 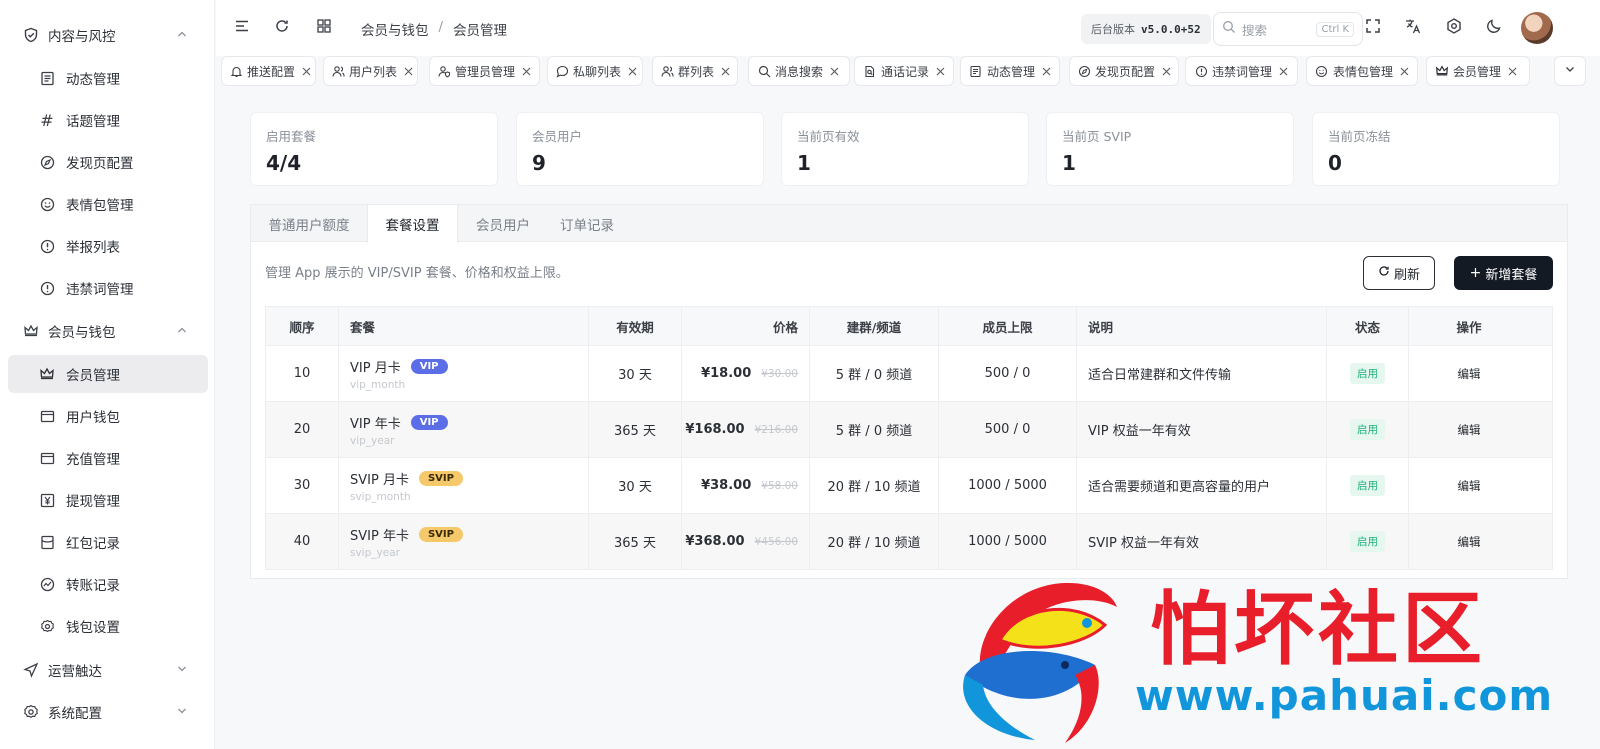 I want to click on smile-icon, so click(x=1322, y=71).